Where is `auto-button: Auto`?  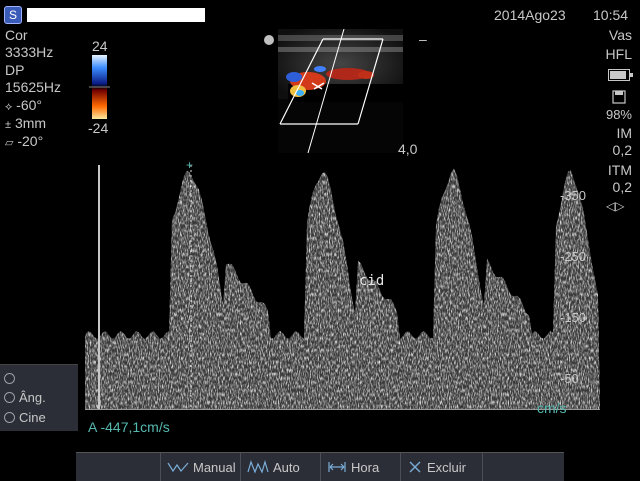
auto-button: Auto is located at coordinates (280, 467).